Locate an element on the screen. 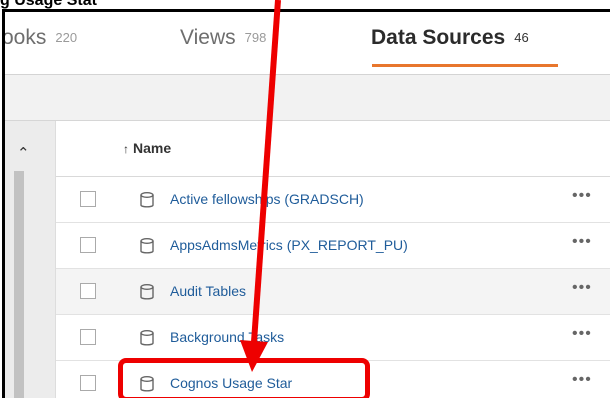 Image resolution: width=610 pixels, height=398 pixels. table-row: Cognos Usage Star ••• is located at coordinates (333, 379).